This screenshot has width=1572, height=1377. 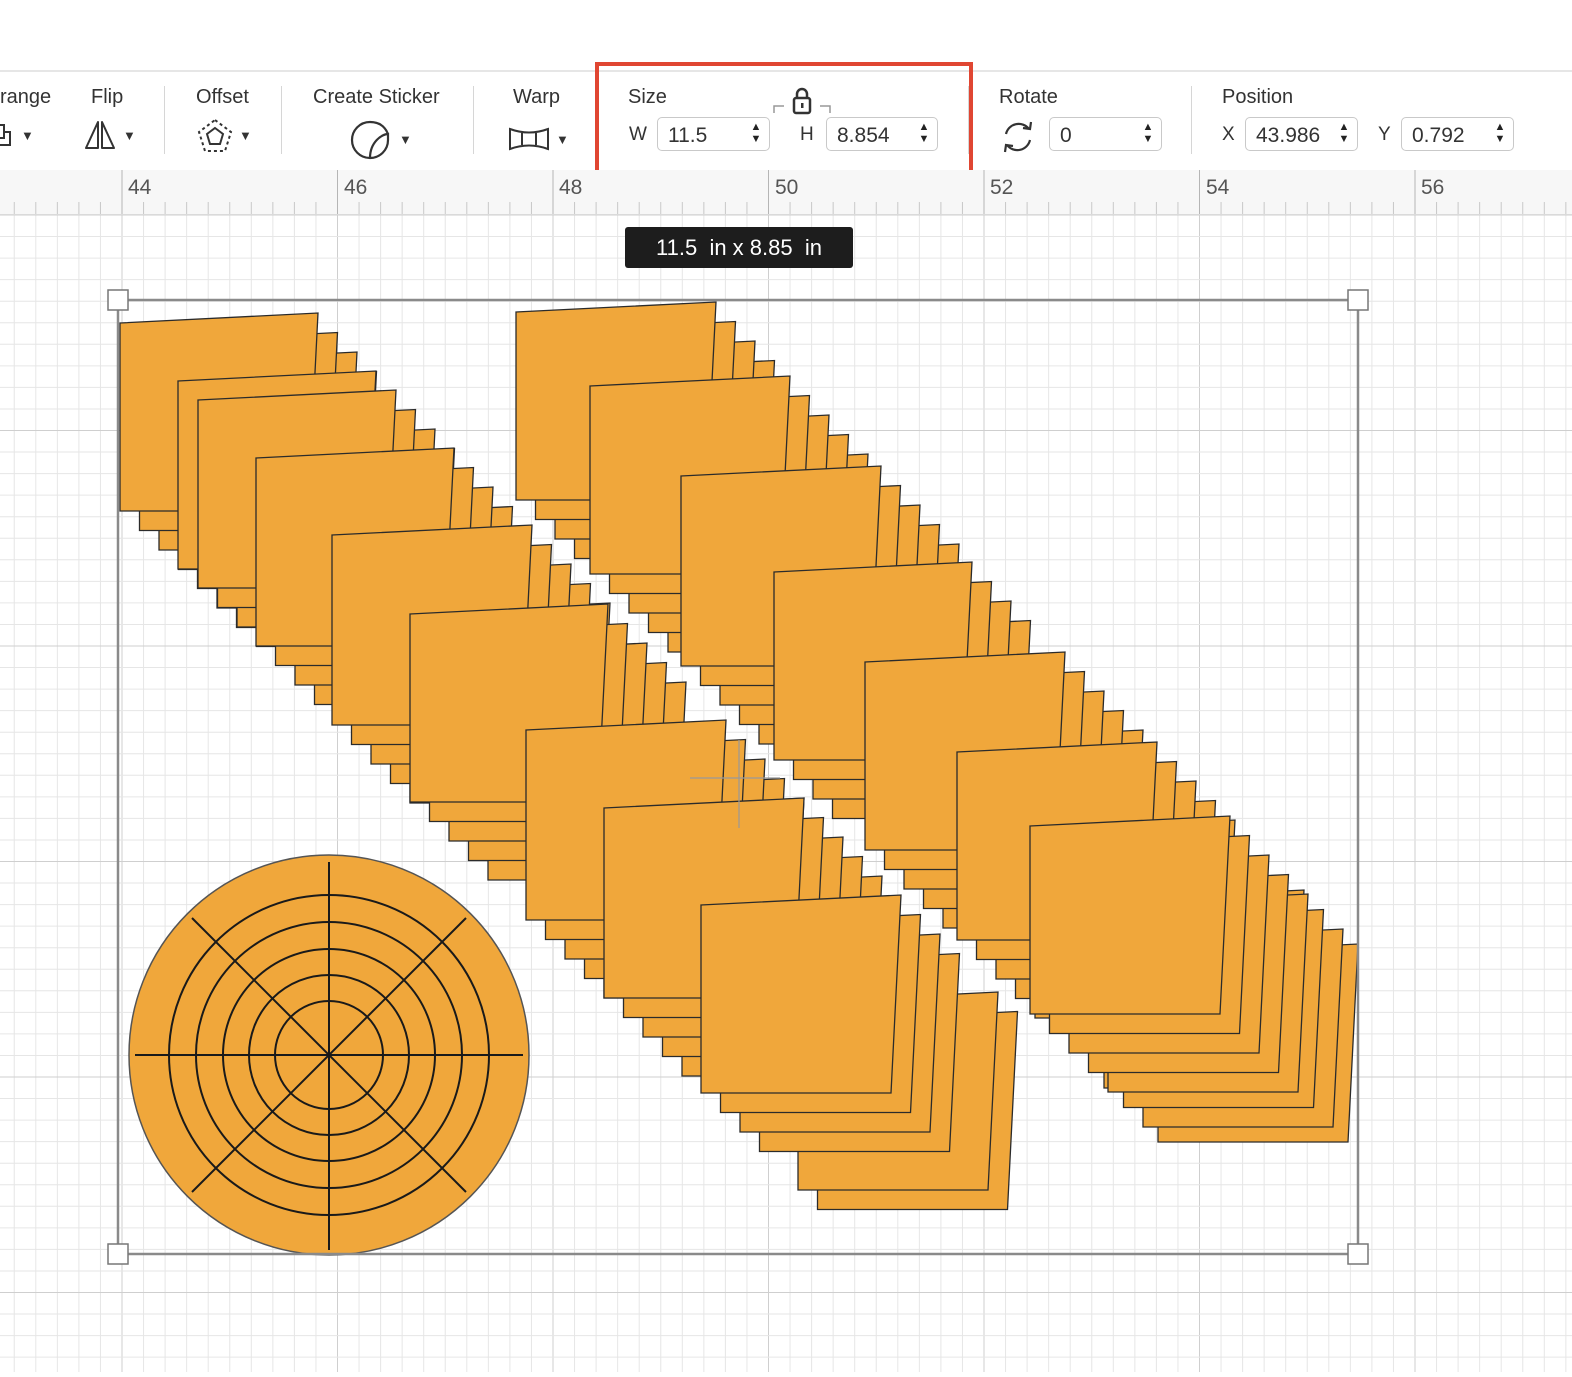 I want to click on width-label: W, so click(x=638, y=134).